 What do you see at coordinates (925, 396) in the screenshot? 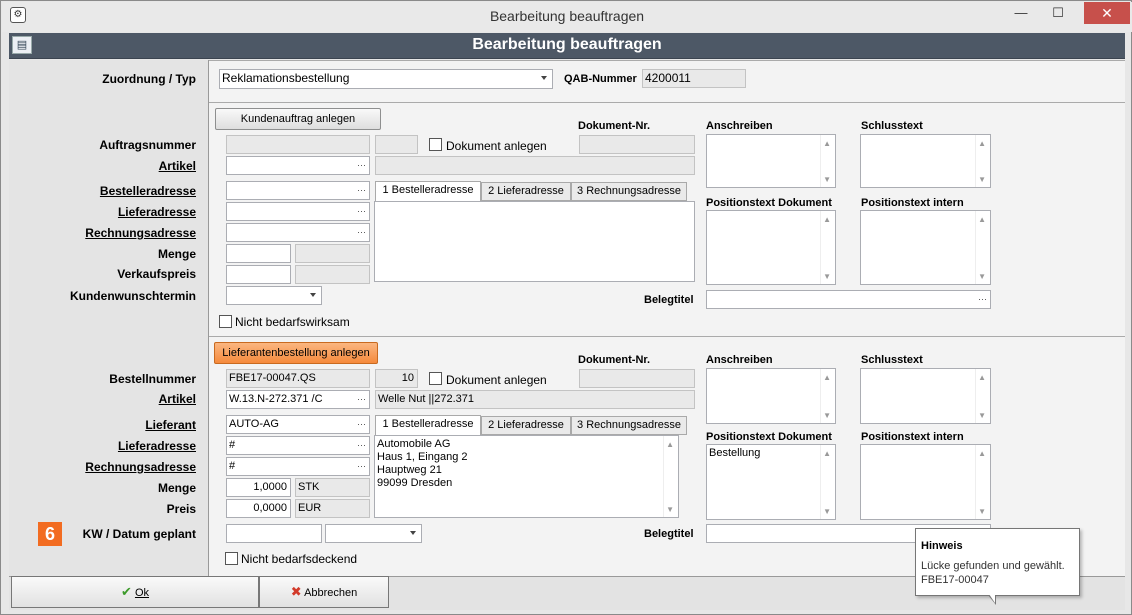
I see `schlusstext-lieferant-memo: ▲ ▼` at bounding box center [925, 396].